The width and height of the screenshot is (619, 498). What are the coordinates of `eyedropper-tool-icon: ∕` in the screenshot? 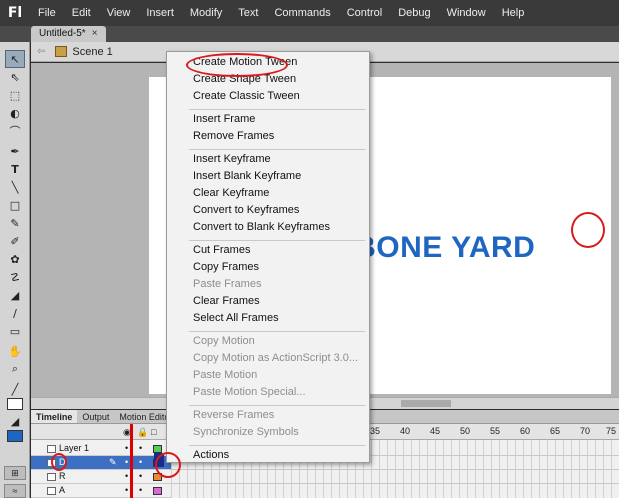 It's located at (15, 313).